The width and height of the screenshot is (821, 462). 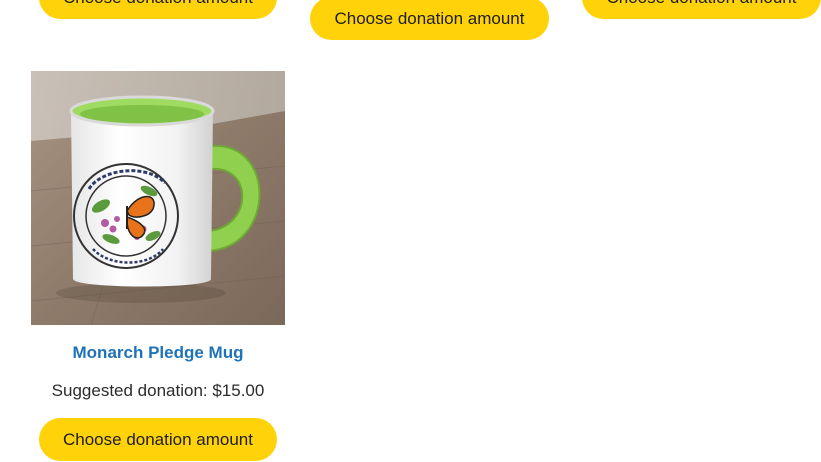 What do you see at coordinates (158, 353) in the screenshot?
I see `product-title-link: Monarch Pledge Mug` at bounding box center [158, 353].